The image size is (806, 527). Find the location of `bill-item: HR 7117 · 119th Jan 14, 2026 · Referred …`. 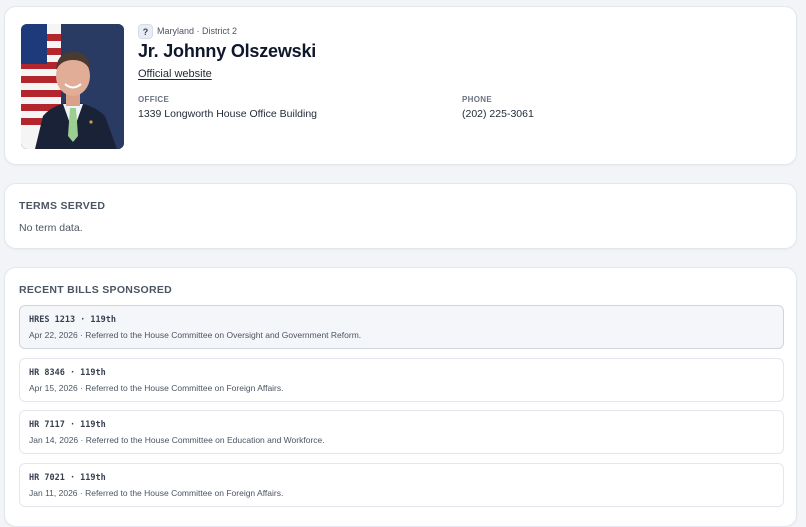

bill-item: HR 7117 · 119th Jan 14, 2026 · Referred … is located at coordinates (401, 432).